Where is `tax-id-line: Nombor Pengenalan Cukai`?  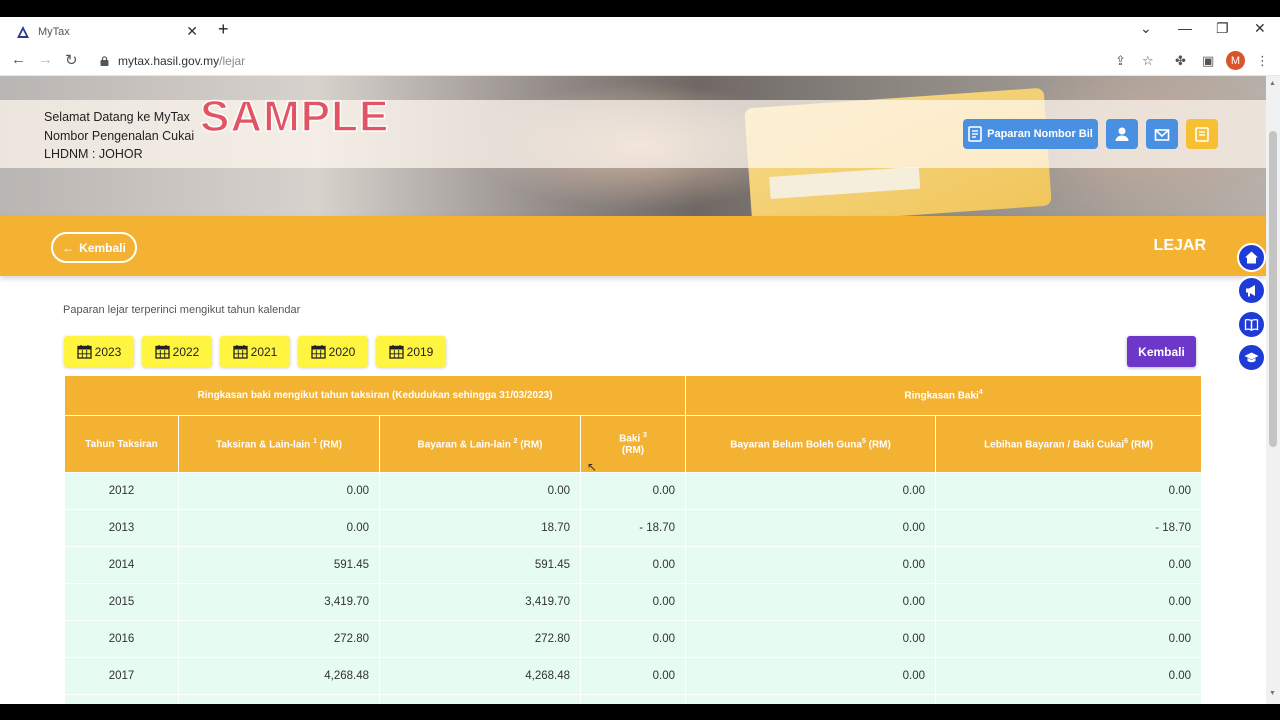 tax-id-line: Nombor Pengenalan Cukai is located at coordinates (119, 135).